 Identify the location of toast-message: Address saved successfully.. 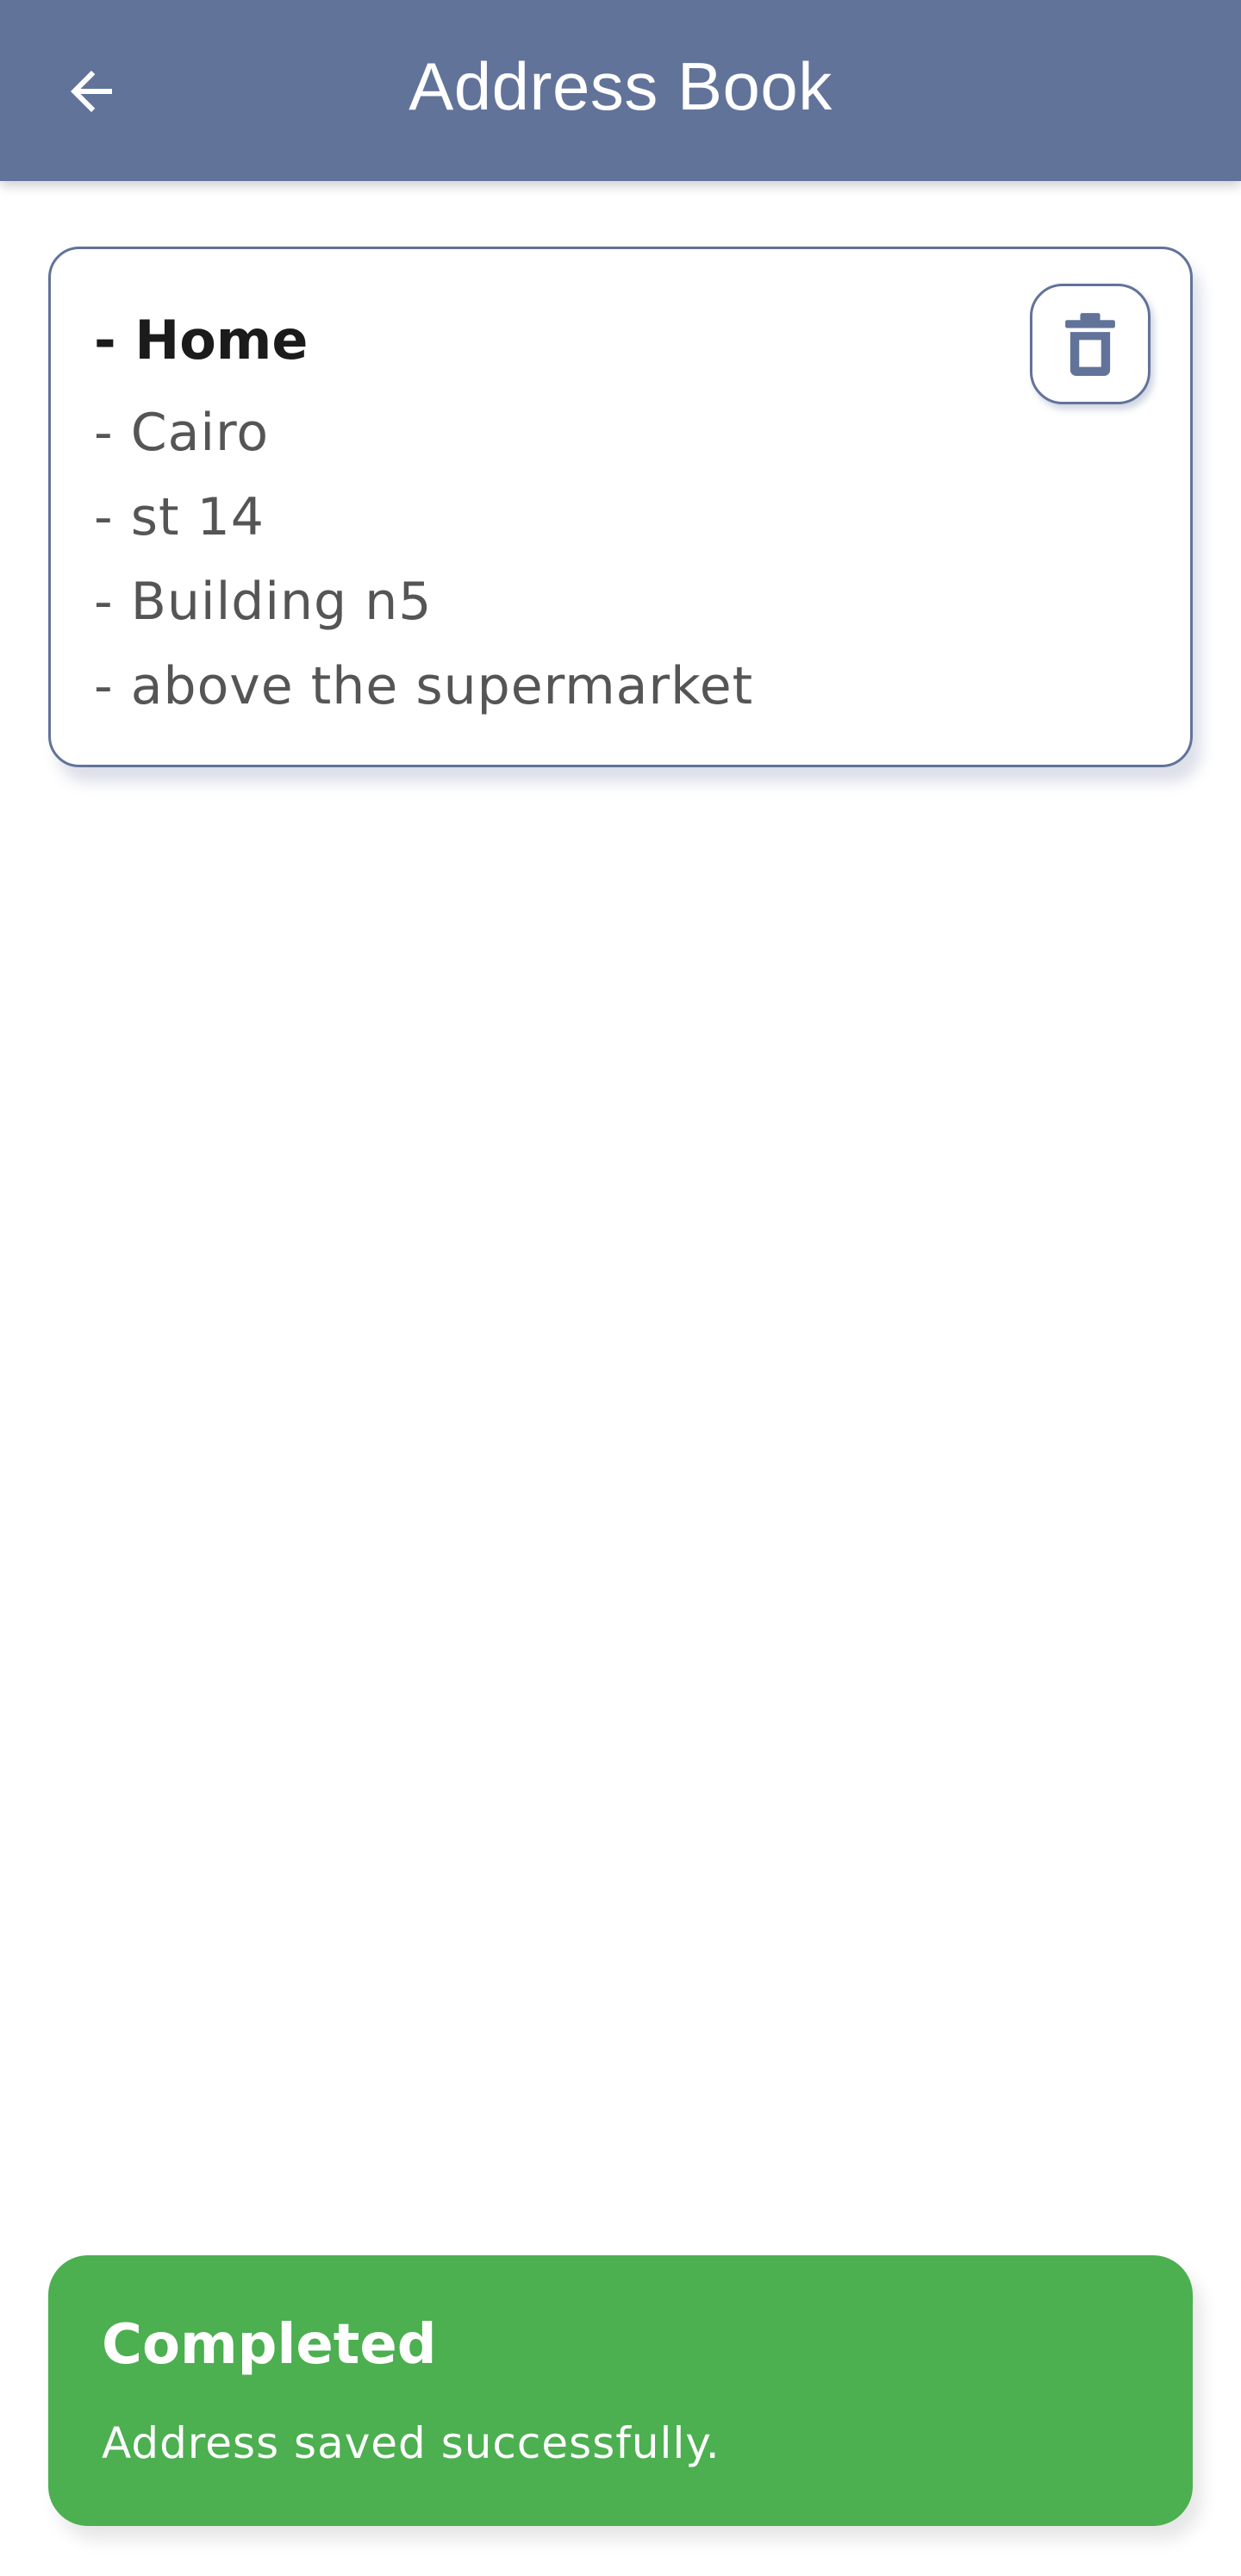
(411, 2443).